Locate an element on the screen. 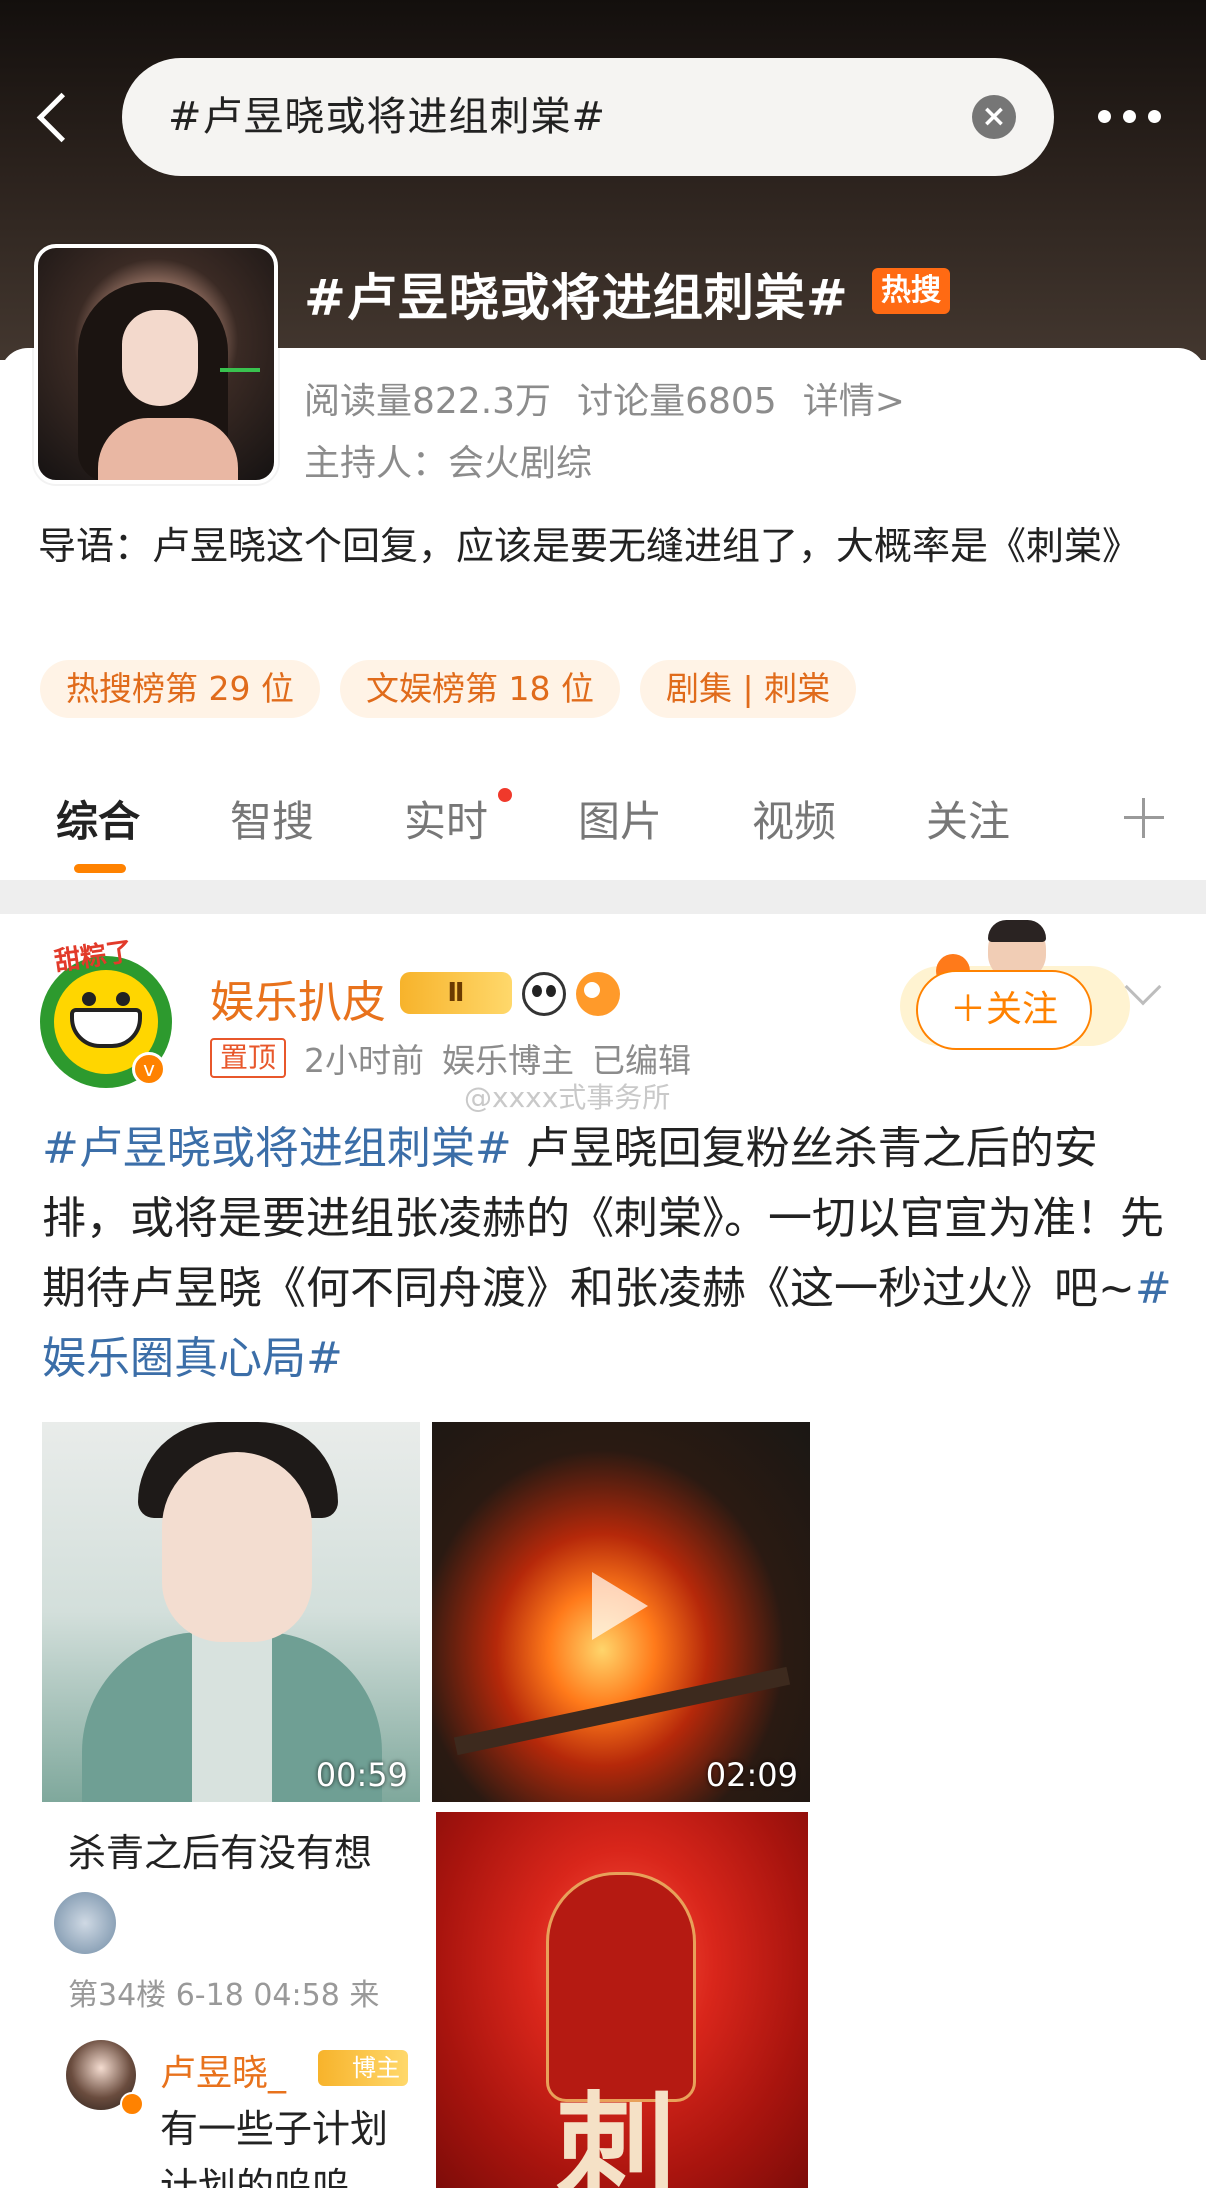 The image size is (1206, 2188). search-bar: #卢昱晓或将进组刺棠# × is located at coordinates (588, 117).